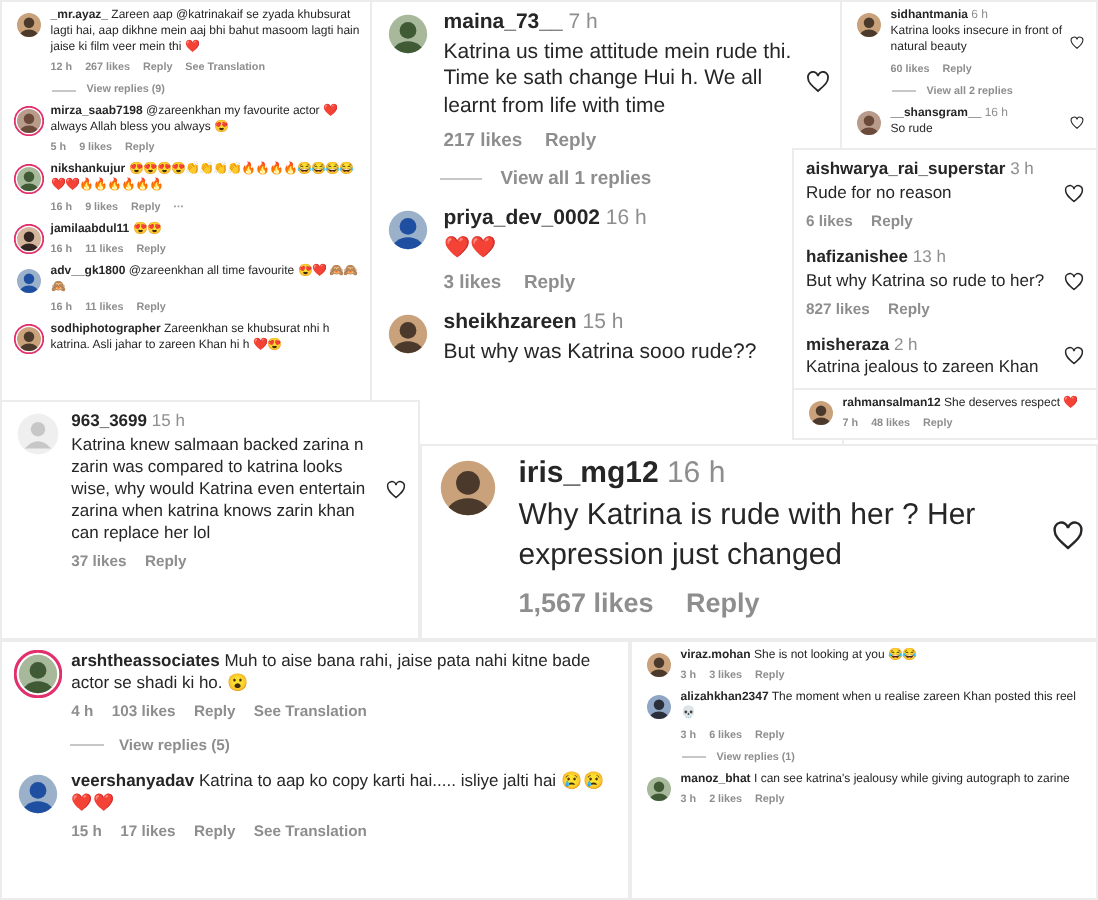 This screenshot has height=900, width=1098. Describe the element at coordinates (576, 179) in the screenshot. I see `view-replies-link: View all 1 replies` at that location.